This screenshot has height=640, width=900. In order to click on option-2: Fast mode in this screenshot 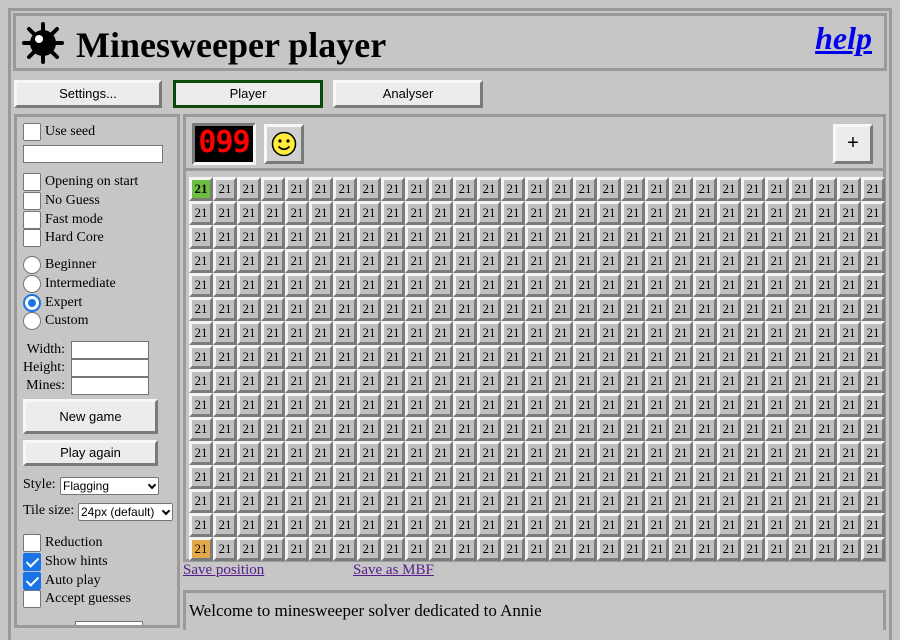, I will do `click(63, 220)`.